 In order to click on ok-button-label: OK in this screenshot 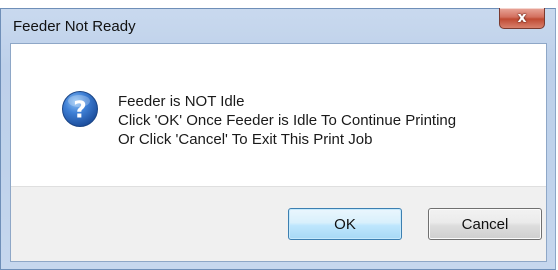, I will do `click(345, 224)`.